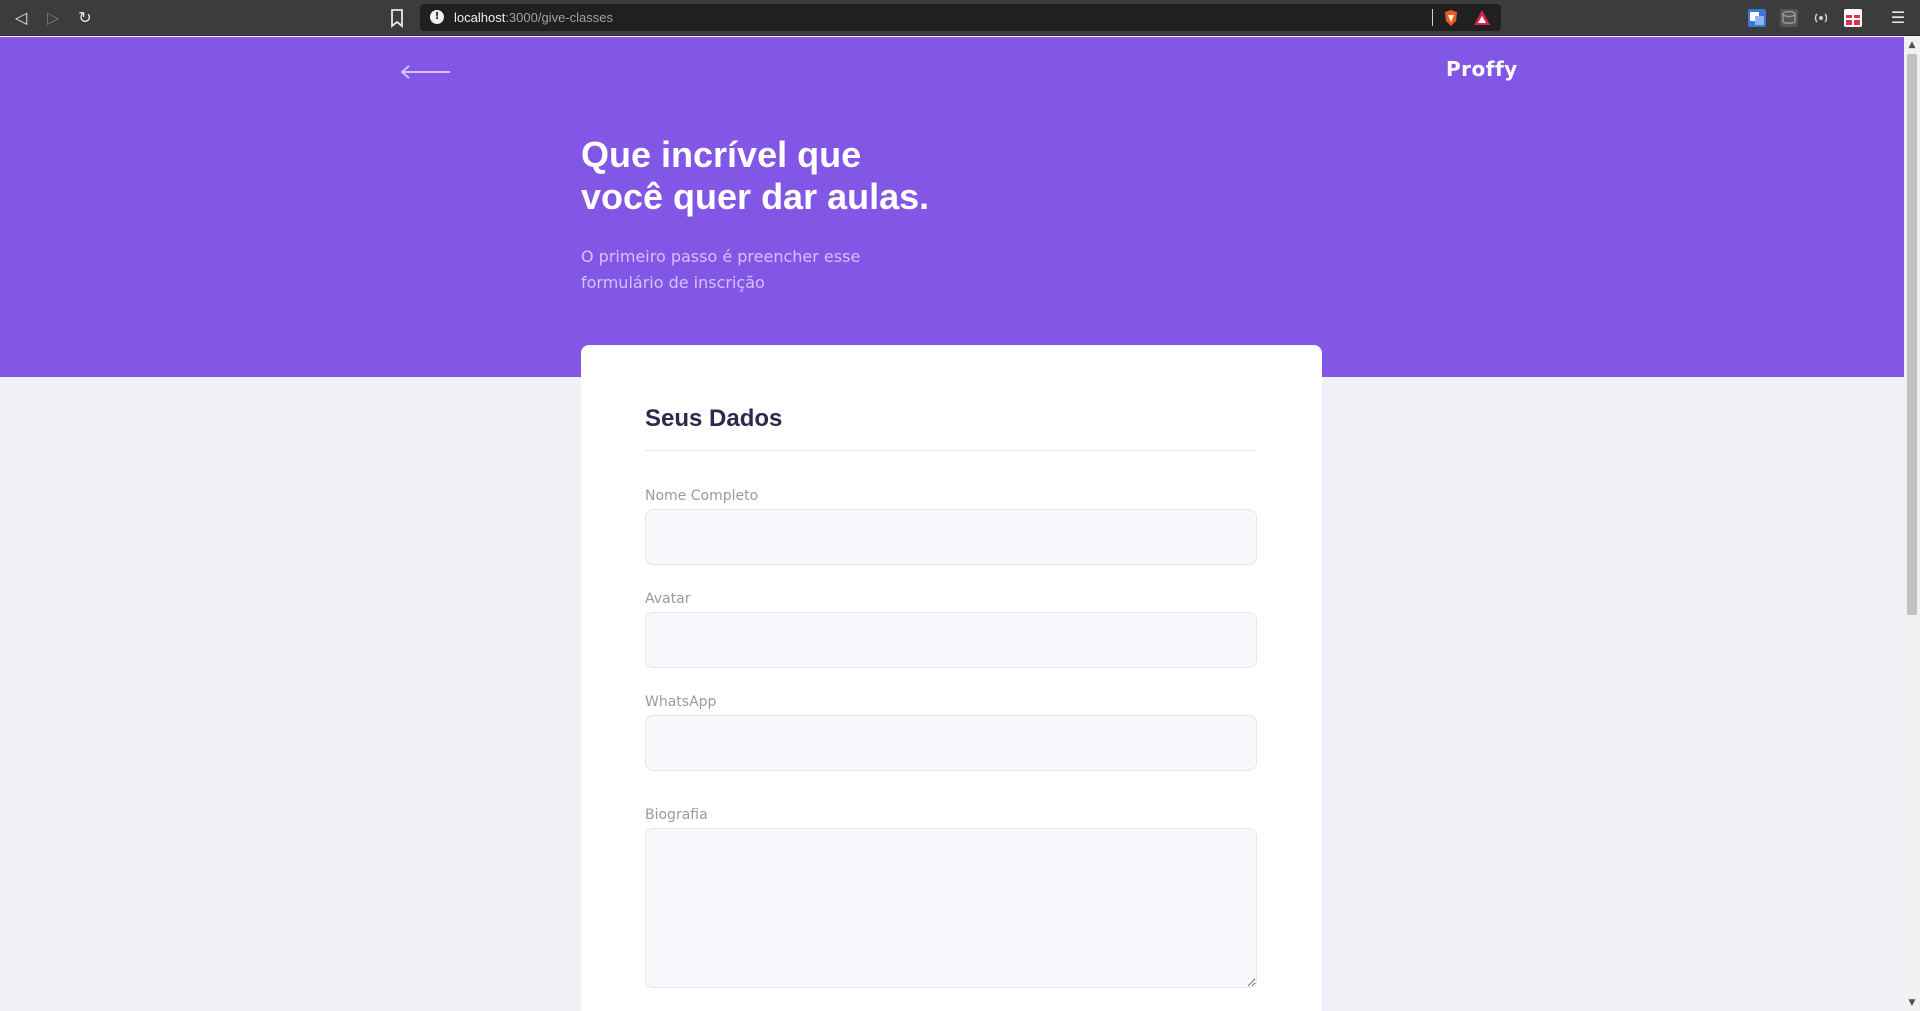 The width and height of the screenshot is (1920, 1011). What do you see at coordinates (53, 18) in the screenshot?
I see `forward-button: ▷` at bounding box center [53, 18].